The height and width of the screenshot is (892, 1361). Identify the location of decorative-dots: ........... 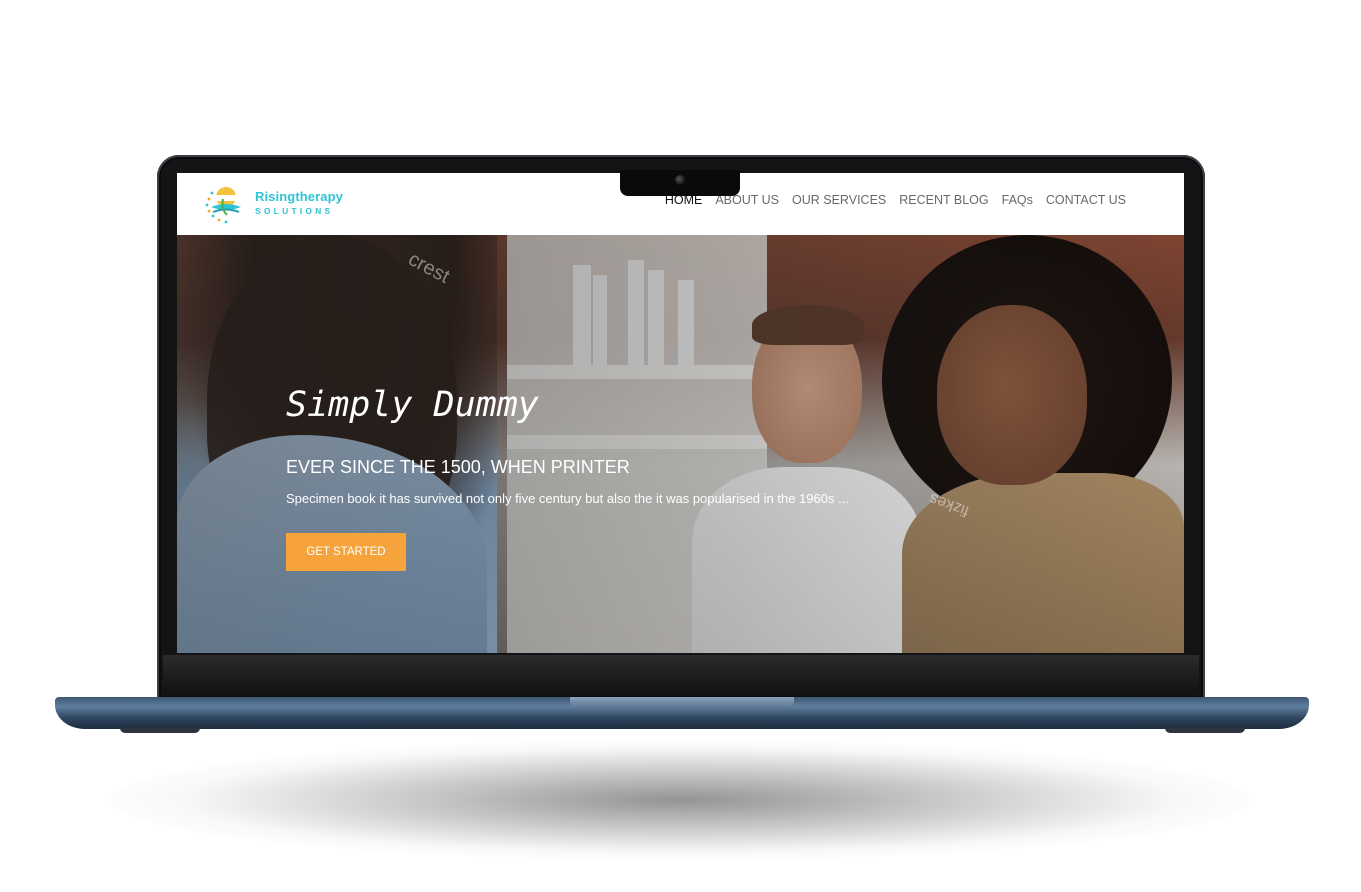
(672, 804).